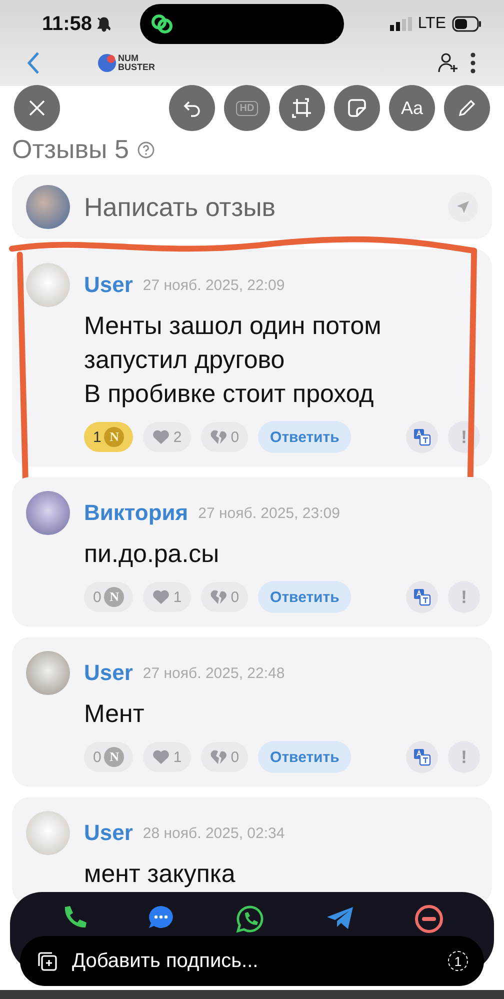 The height and width of the screenshot is (999, 504). Describe the element at coordinates (47, 961) in the screenshot. I see `add-media-icon` at that location.